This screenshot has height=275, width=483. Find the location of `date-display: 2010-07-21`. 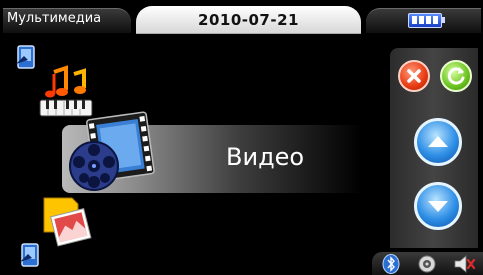

date-display: 2010-07-21 is located at coordinates (248, 20).